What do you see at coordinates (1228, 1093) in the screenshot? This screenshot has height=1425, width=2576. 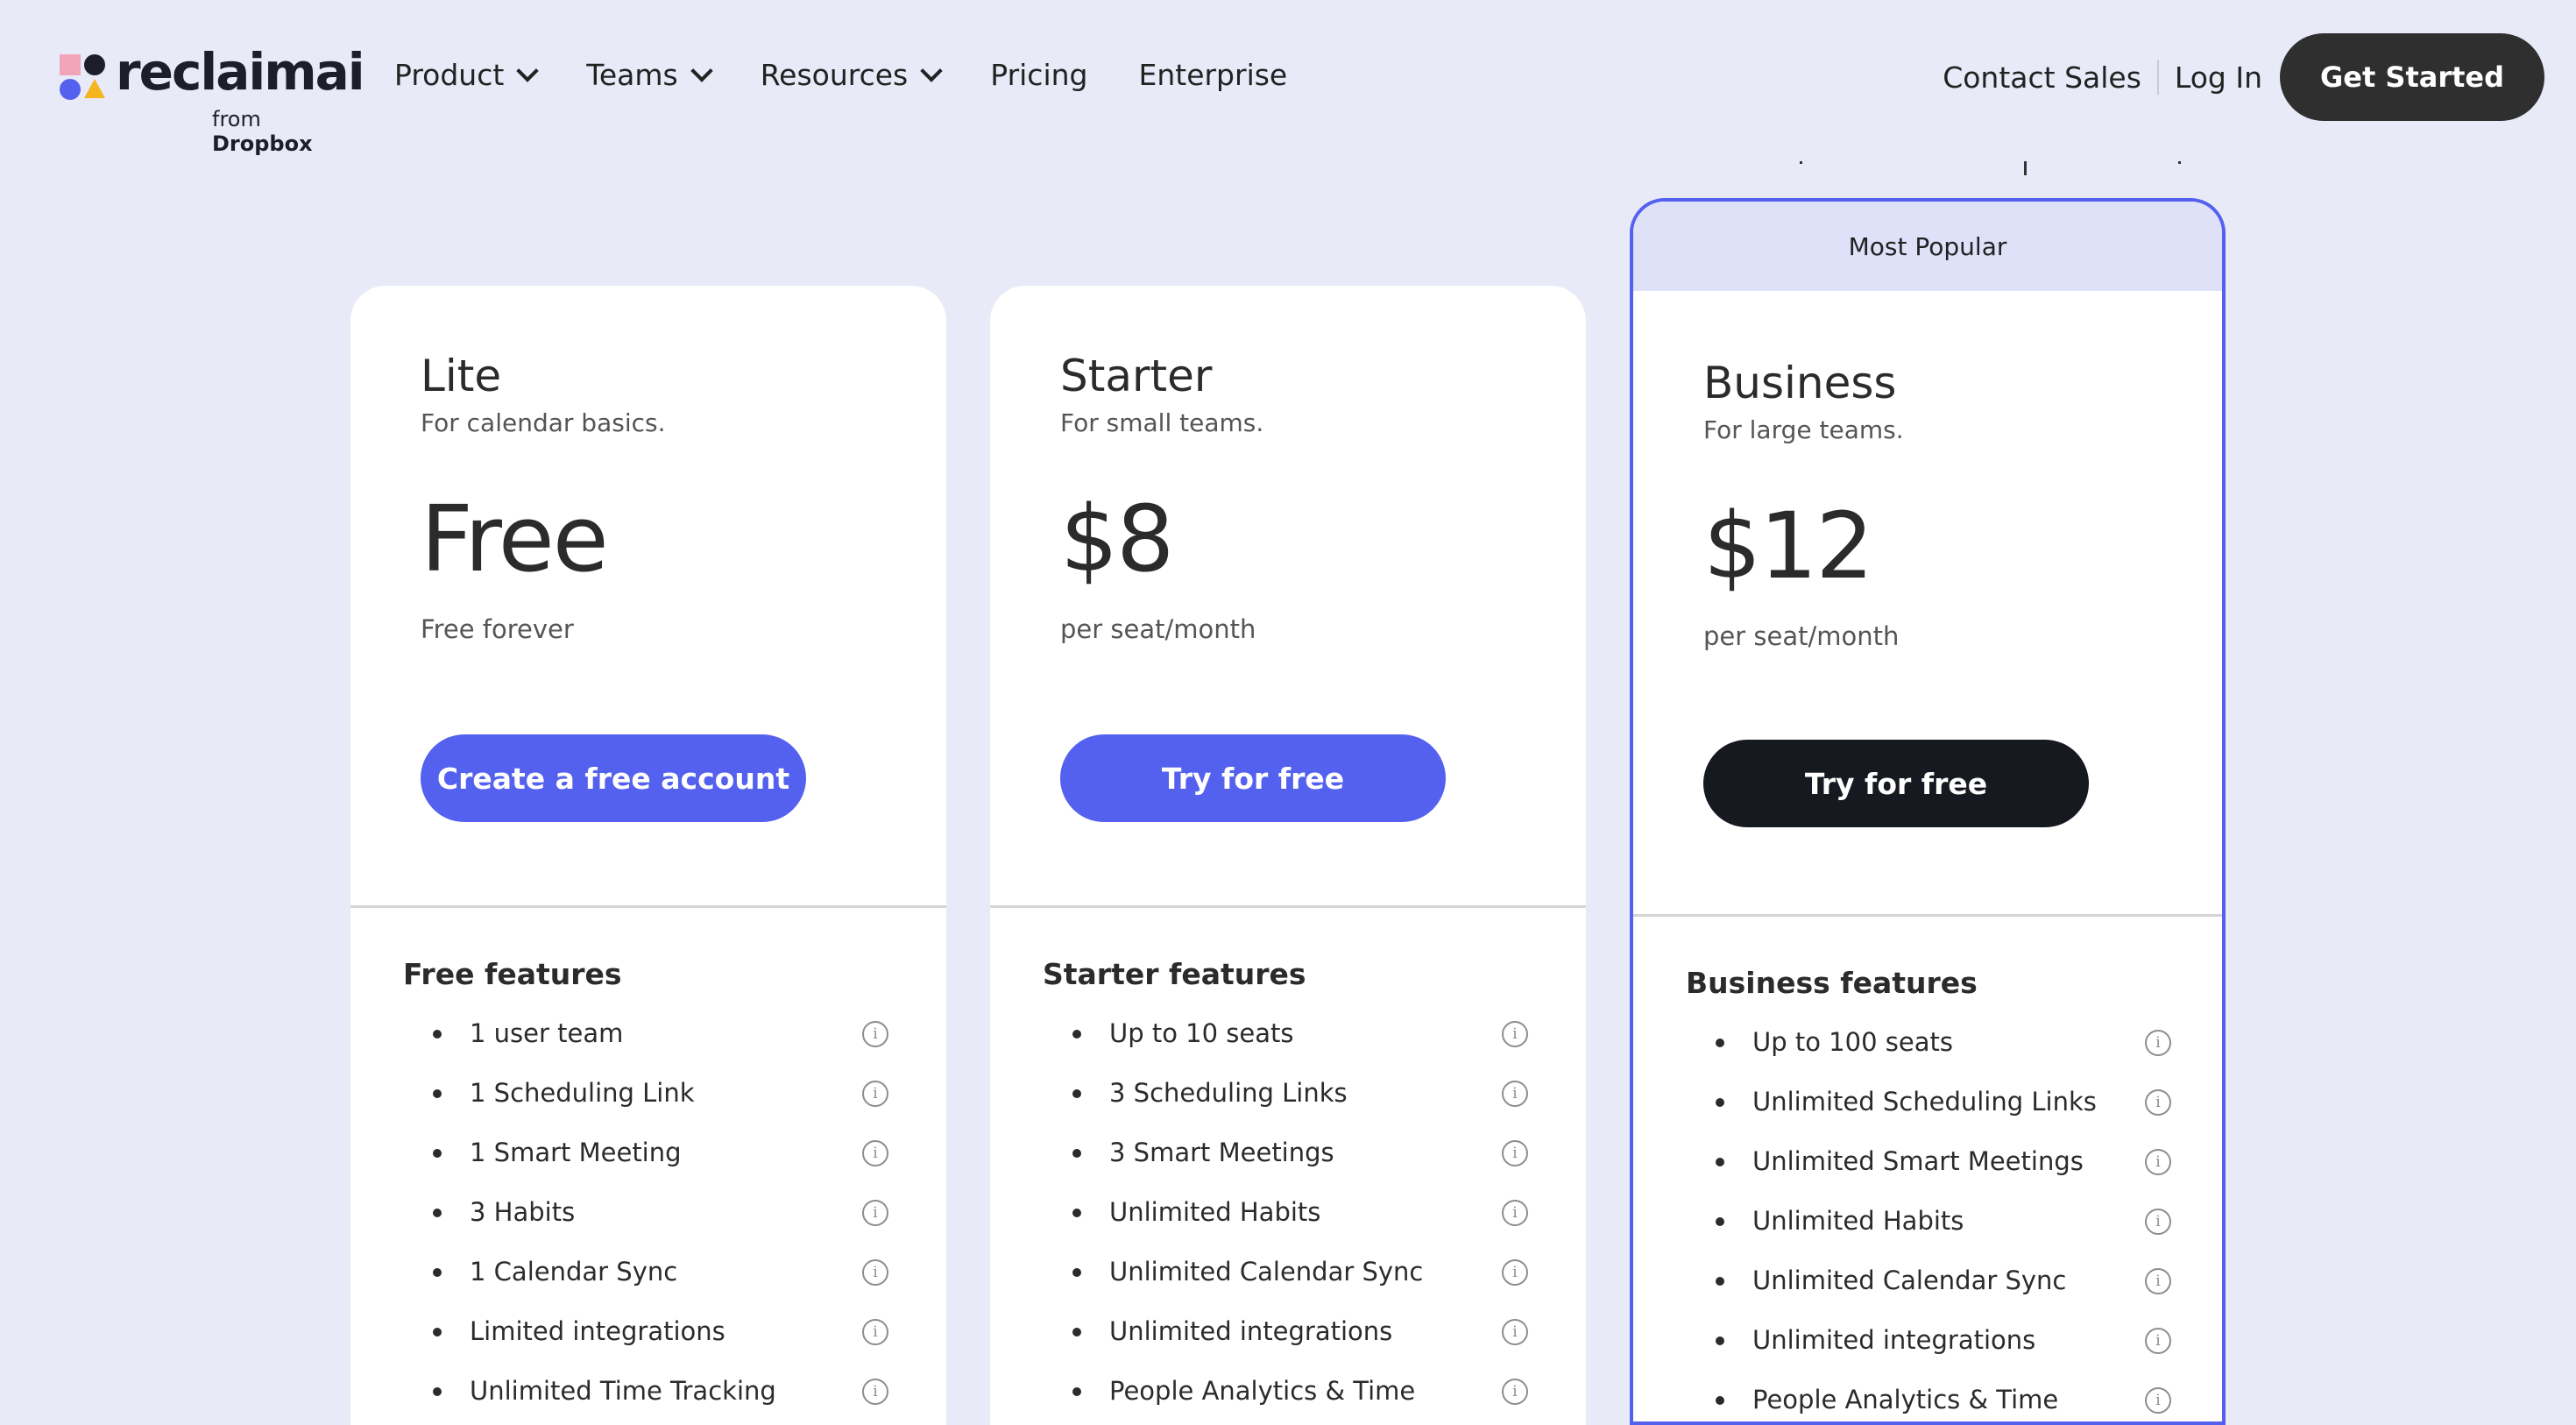 I see `feature-label: 3 Scheduling Links` at bounding box center [1228, 1093].